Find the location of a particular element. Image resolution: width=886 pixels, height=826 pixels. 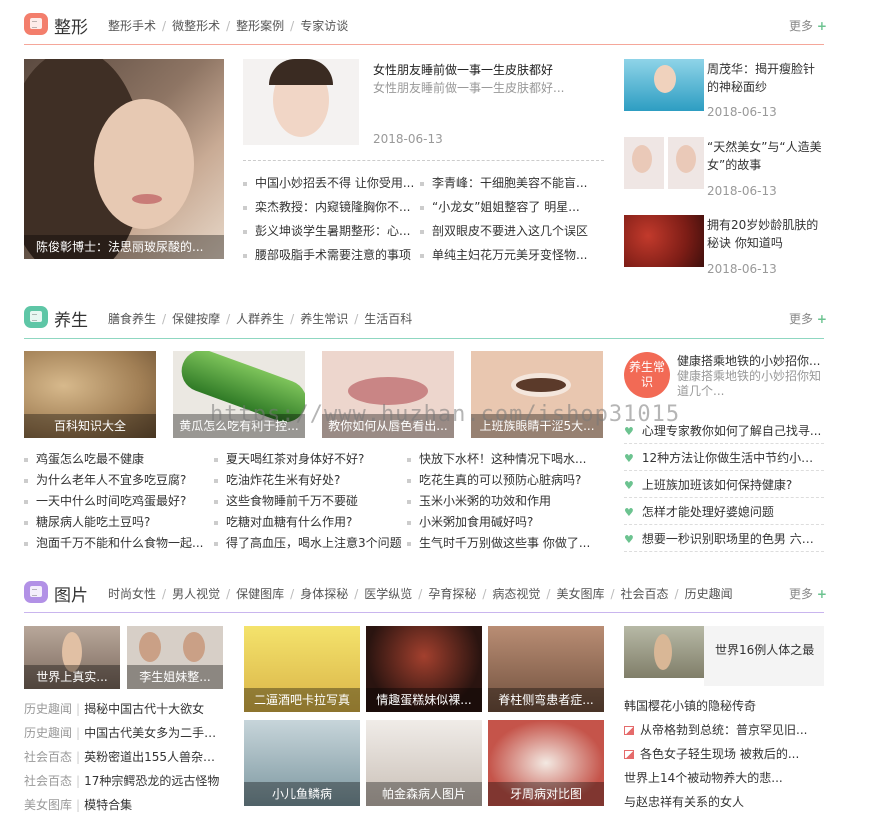

list-item-title: 剖双眼皮不要进入这几个误区 is located at coordinates (510, 231).